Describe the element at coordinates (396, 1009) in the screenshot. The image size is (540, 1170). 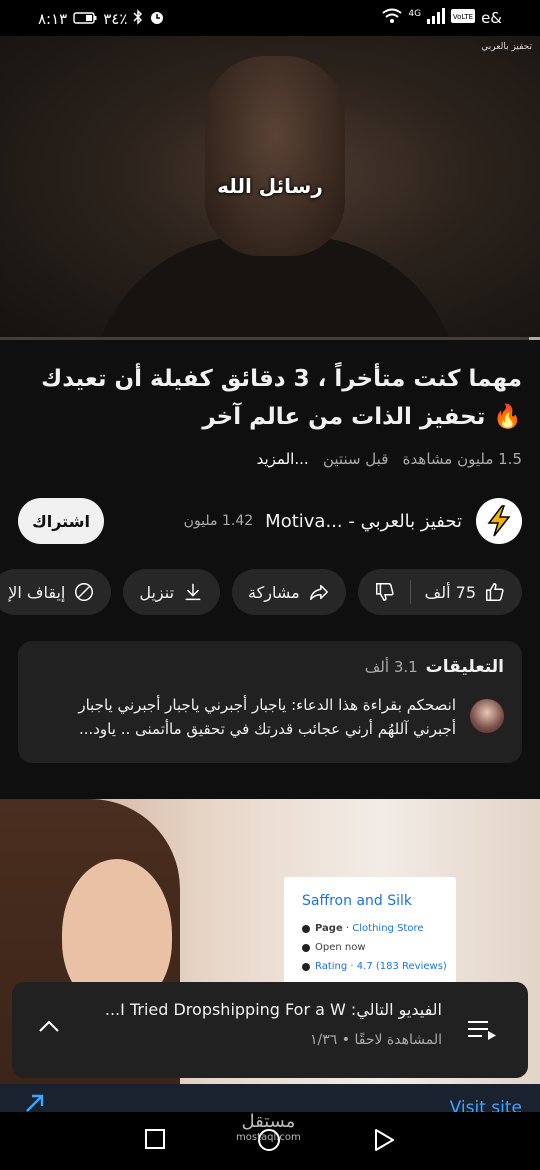
I see `up-next-label: الفيديو التالي:` at that location.